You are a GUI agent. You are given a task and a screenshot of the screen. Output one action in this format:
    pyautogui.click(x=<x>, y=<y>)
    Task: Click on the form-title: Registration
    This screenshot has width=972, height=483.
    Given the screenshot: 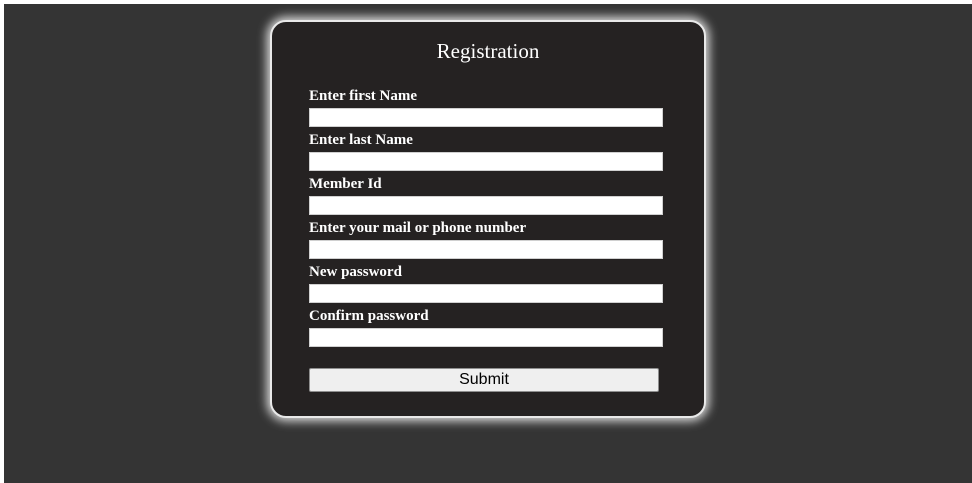 What is the action you would take?
    pyautogui.click(x=488, y=51)
    